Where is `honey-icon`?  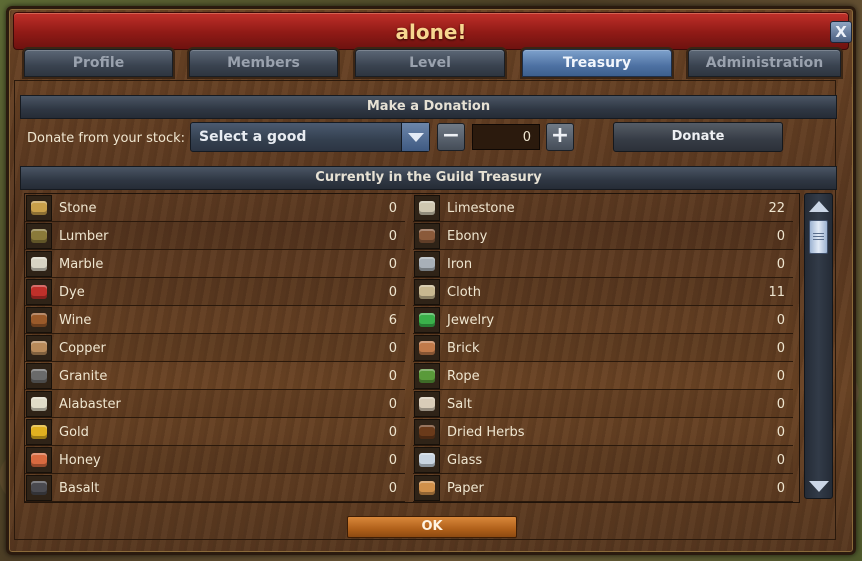
honey-icon is located at coordinates (39, 460).